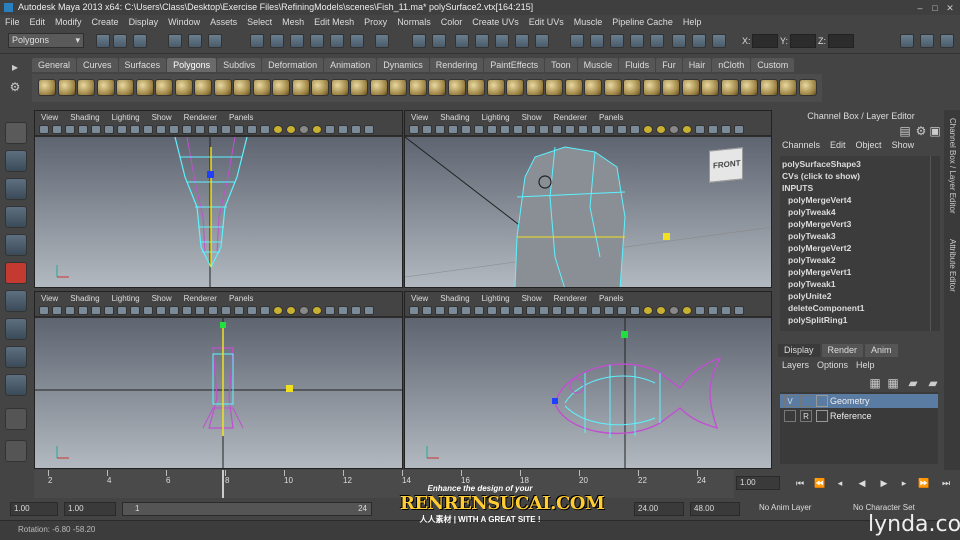  Describe the element at coordinates (800, 483) in the screenshot. I see `go-to-start-icon: ⏮` at that location.